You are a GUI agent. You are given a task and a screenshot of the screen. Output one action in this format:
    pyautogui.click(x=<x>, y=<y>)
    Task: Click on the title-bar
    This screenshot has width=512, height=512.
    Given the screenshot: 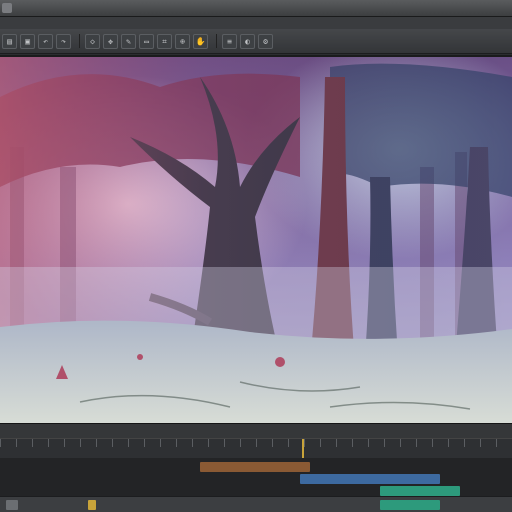 What is the action you would take?
    pyautogui.click(x=256, y=8)
    